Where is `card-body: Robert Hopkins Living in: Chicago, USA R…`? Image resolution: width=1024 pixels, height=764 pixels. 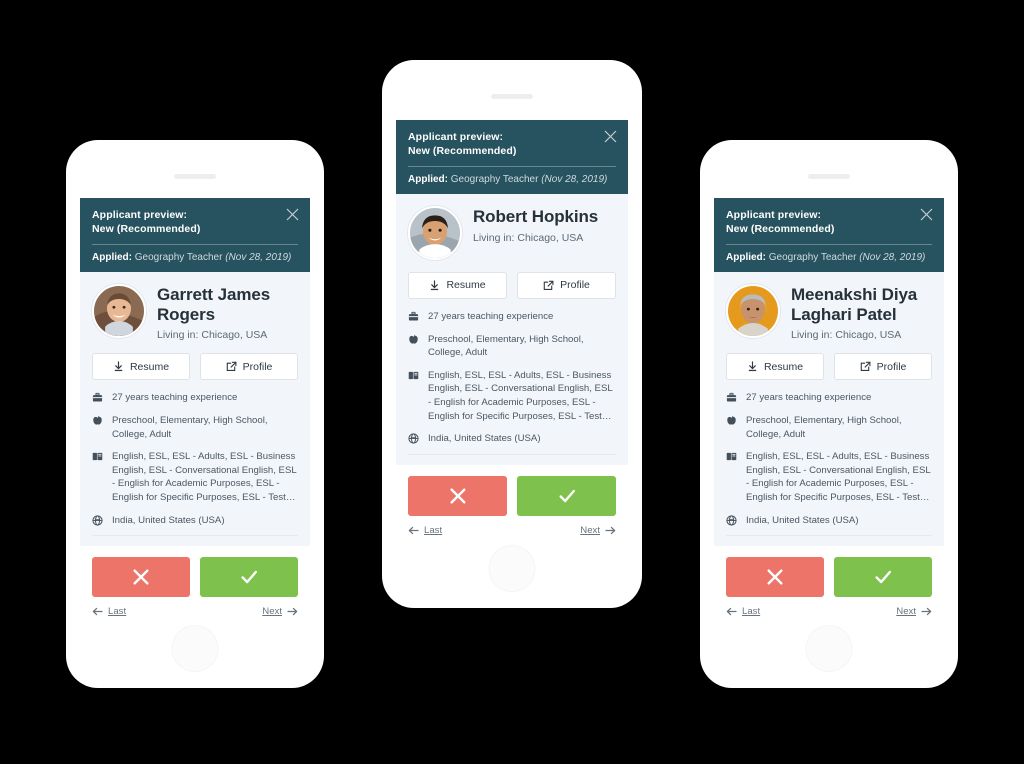 card-body: Robert Hopkins Living in: Chicago, USA R… is located at coordinates (512, 329).